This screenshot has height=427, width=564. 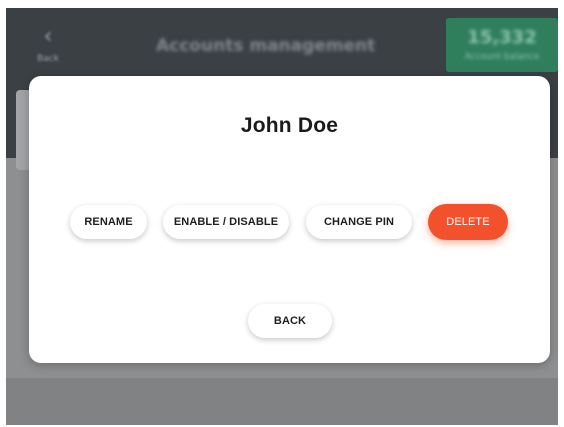 I want to click on delete-button: DELETE, so click(x=468, y=222).